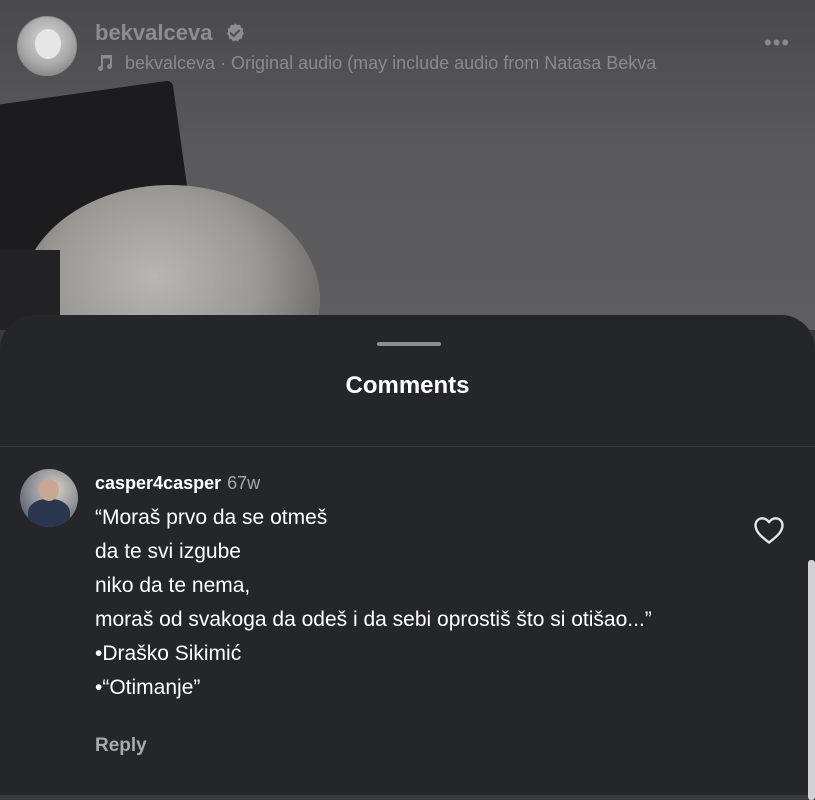 Image resolution: width=815 pixels, height=800 pixels. What do you see at coordinates (49, 513) in the screenshot?
I see `avatar-shirt` at bounding box center [49, 513].